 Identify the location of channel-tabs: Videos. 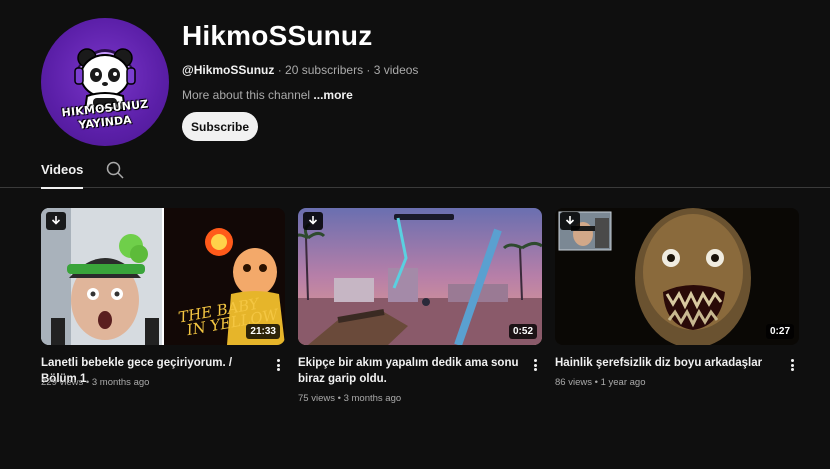
(415, 169).